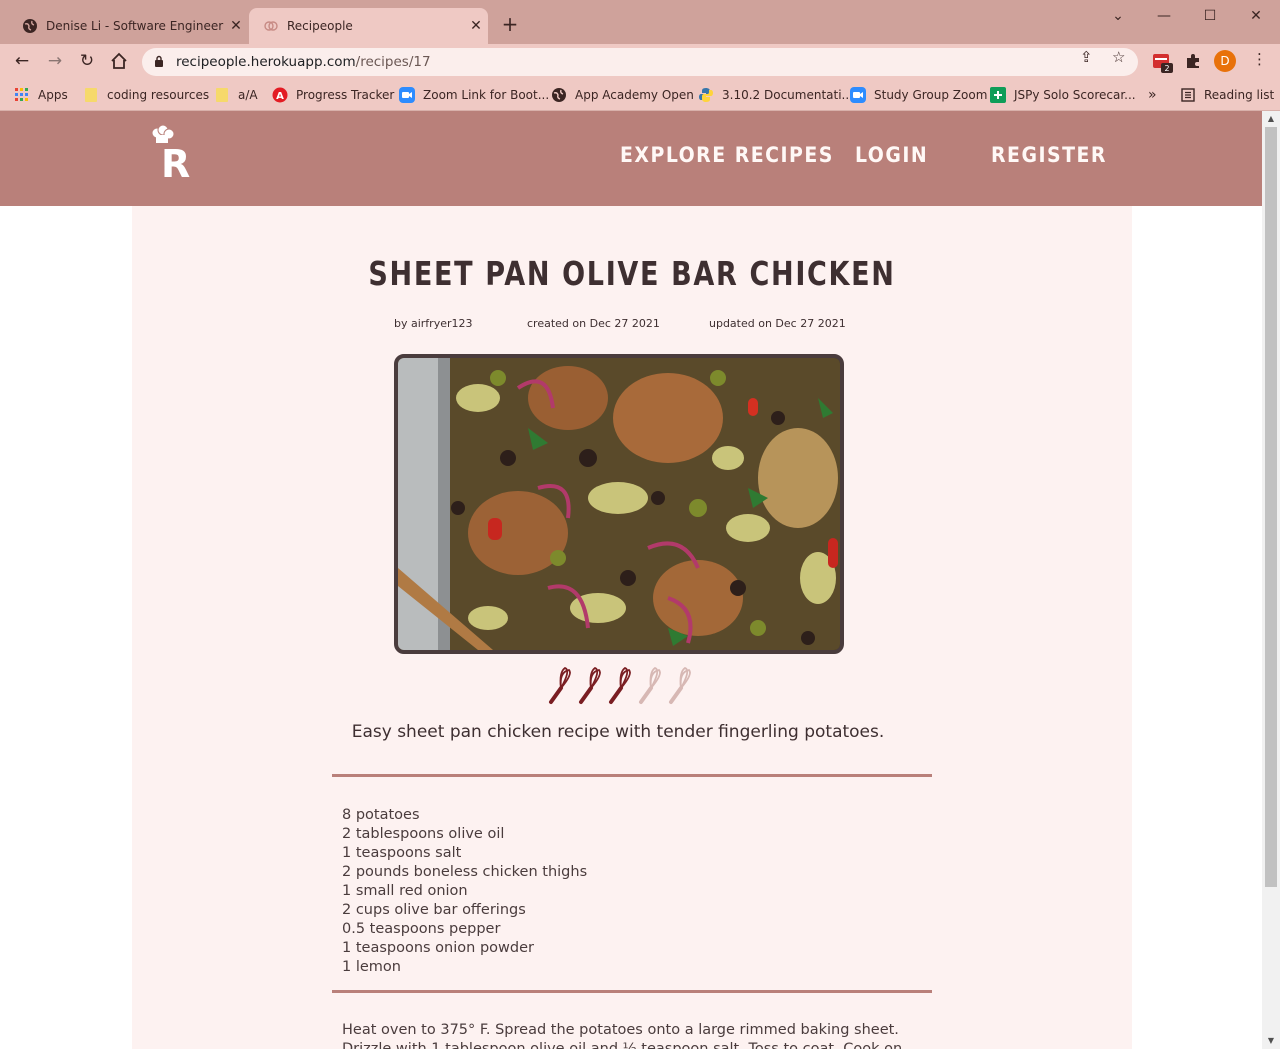  Describe the element at coordinates (22, 61) in the screenshot. I see `back-icon: ←` at that location.